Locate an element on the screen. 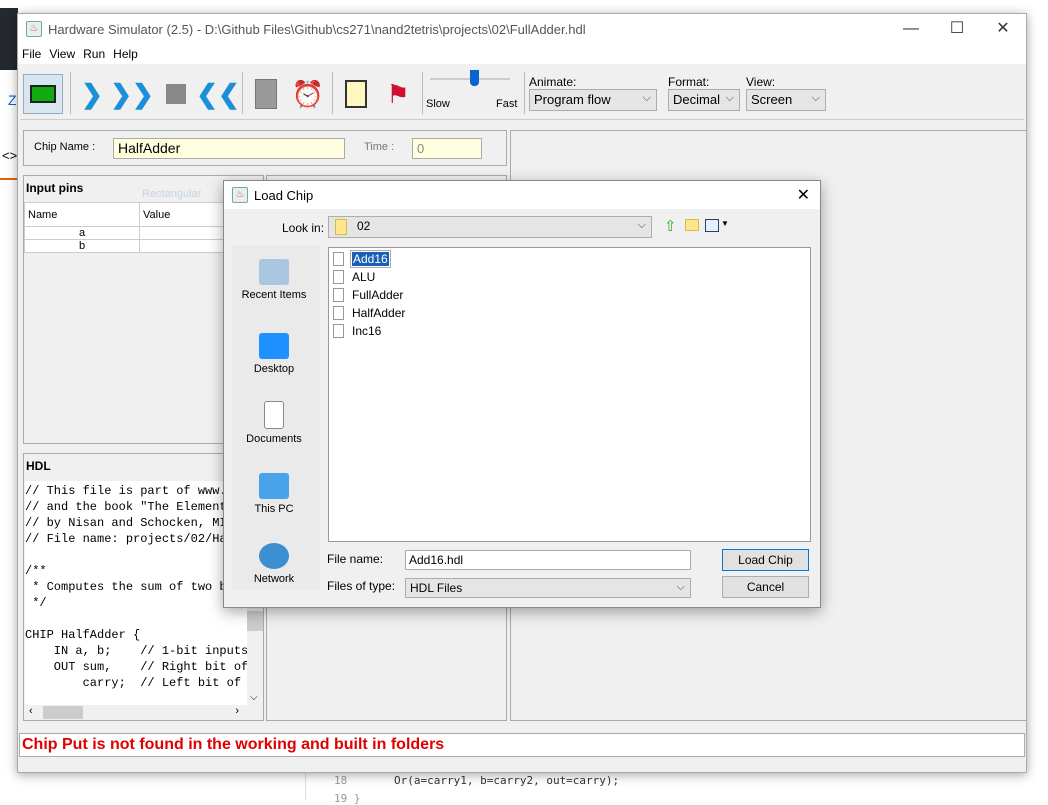 The width and height of the screenshot is (1048, 805). code-line: // by Nisan and Schocken, MIT is located at coordinates (129, 523).